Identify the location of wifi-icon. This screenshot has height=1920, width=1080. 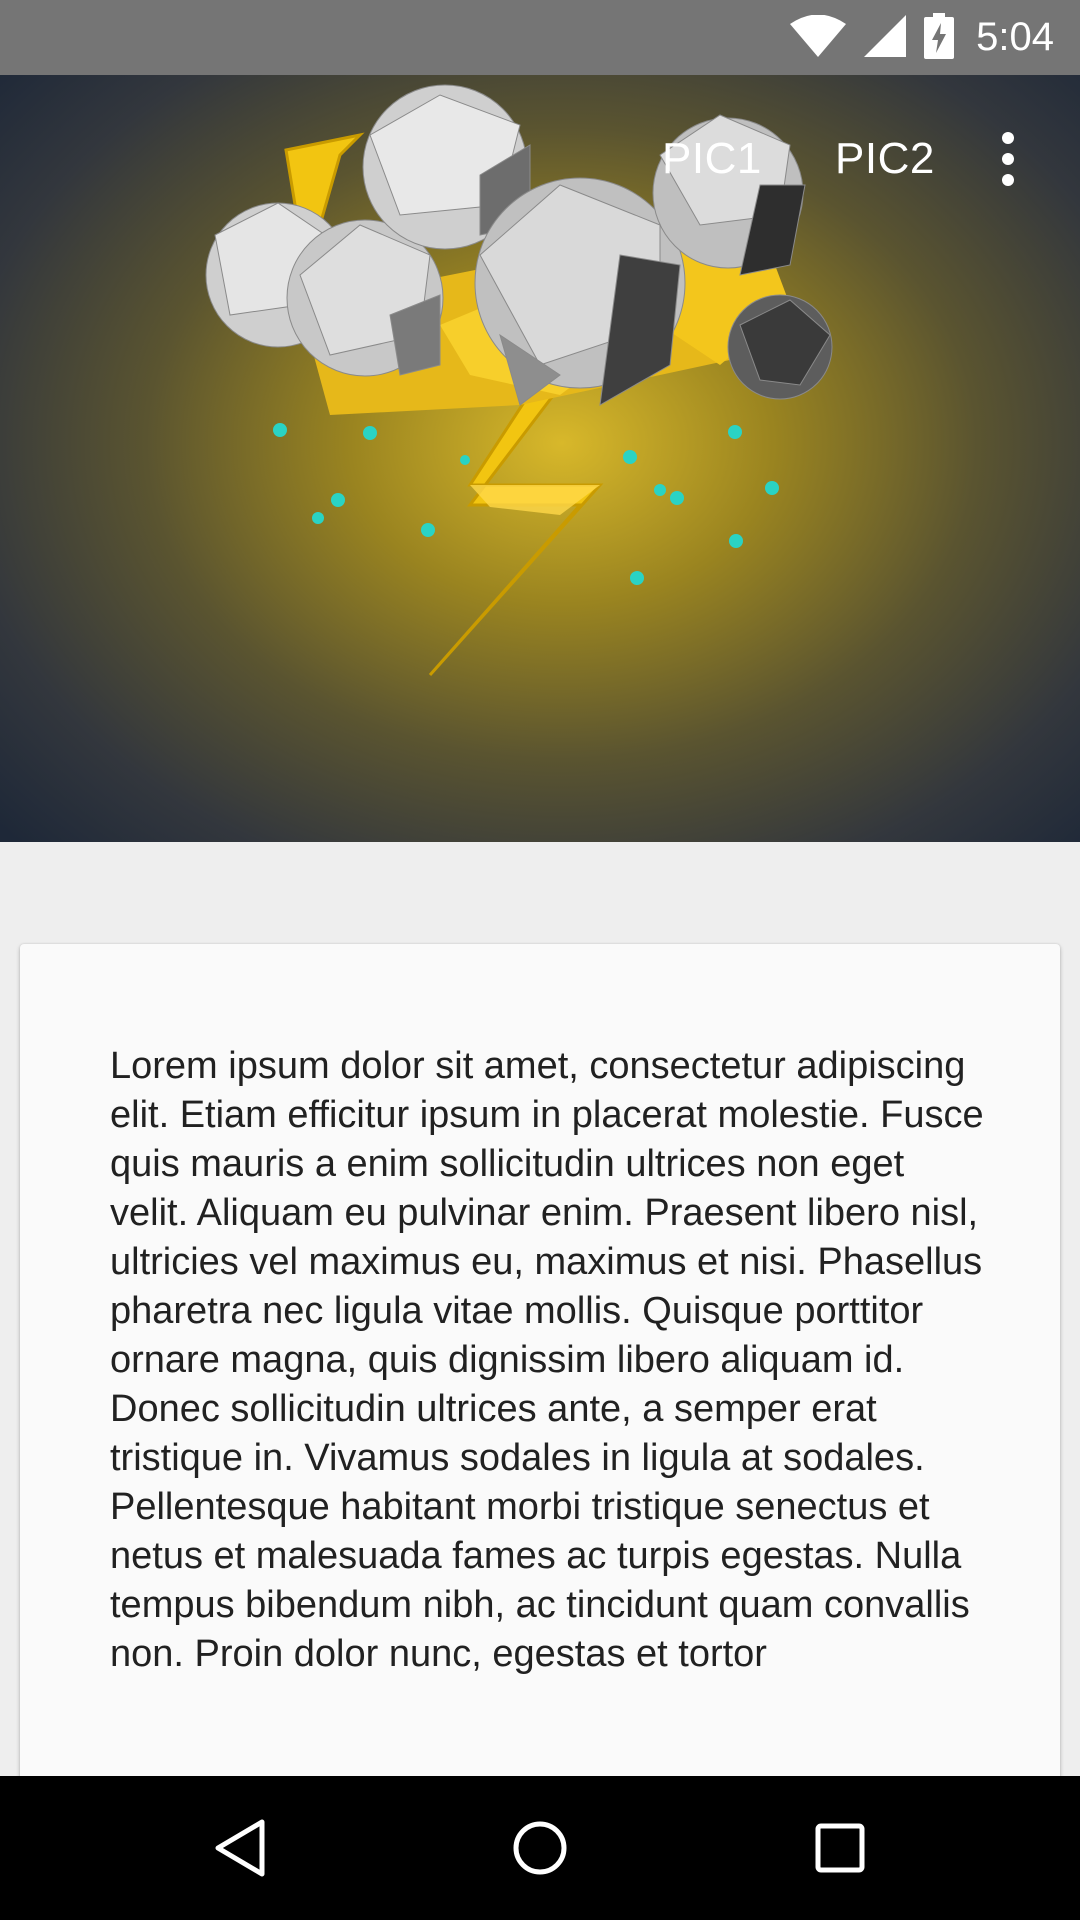
(818, 37).